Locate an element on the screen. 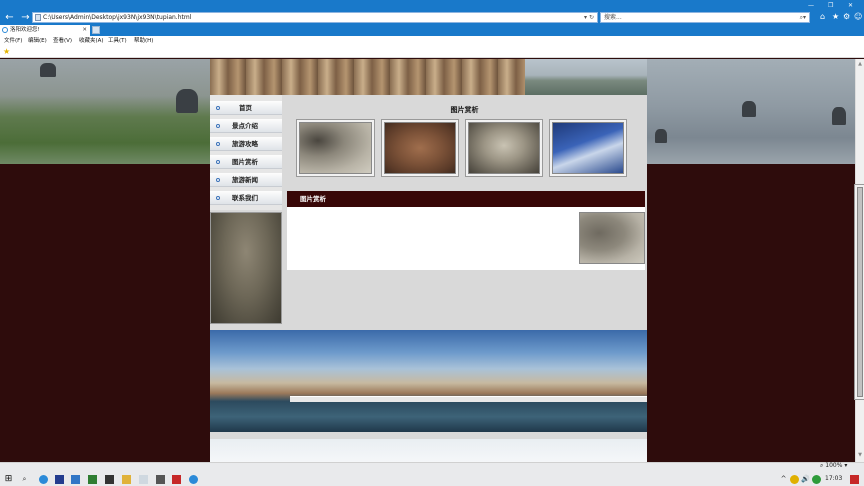 Image resolution: width=864 pixels, height=486 pixels. nav-label: 景点介绍 is located at coordinates (245, 126).